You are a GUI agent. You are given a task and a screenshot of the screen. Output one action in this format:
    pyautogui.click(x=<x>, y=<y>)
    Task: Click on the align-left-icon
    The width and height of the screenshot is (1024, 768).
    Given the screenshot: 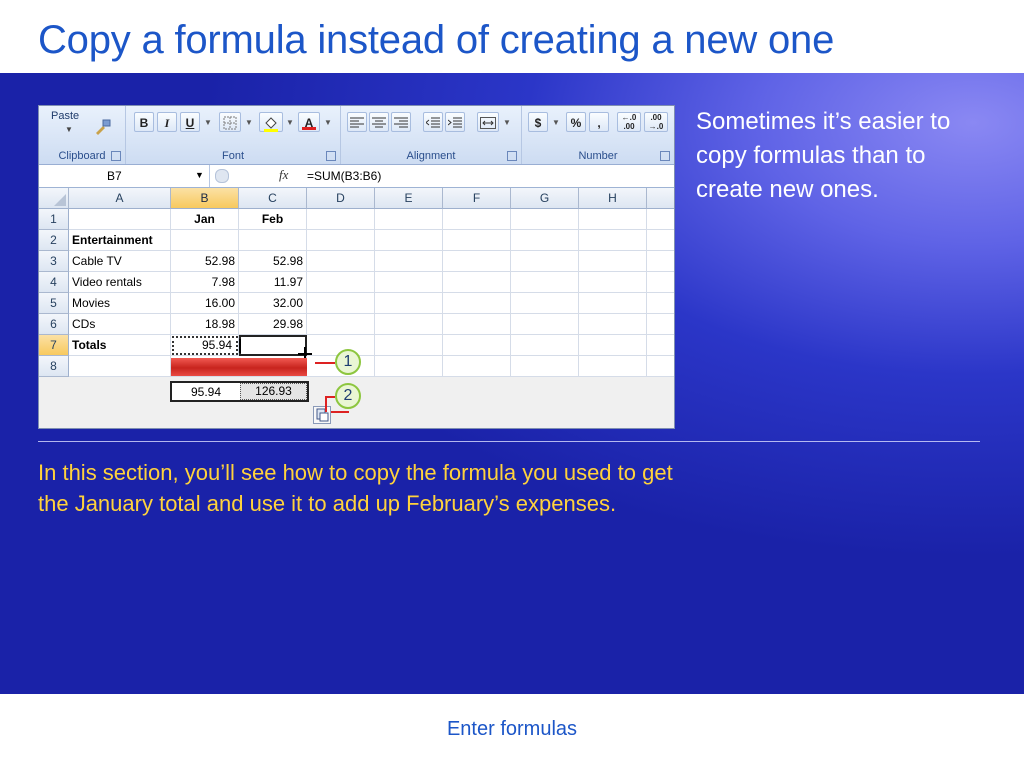 What is the action you would take?
    pyautogui.click(x=357, y=122)
    